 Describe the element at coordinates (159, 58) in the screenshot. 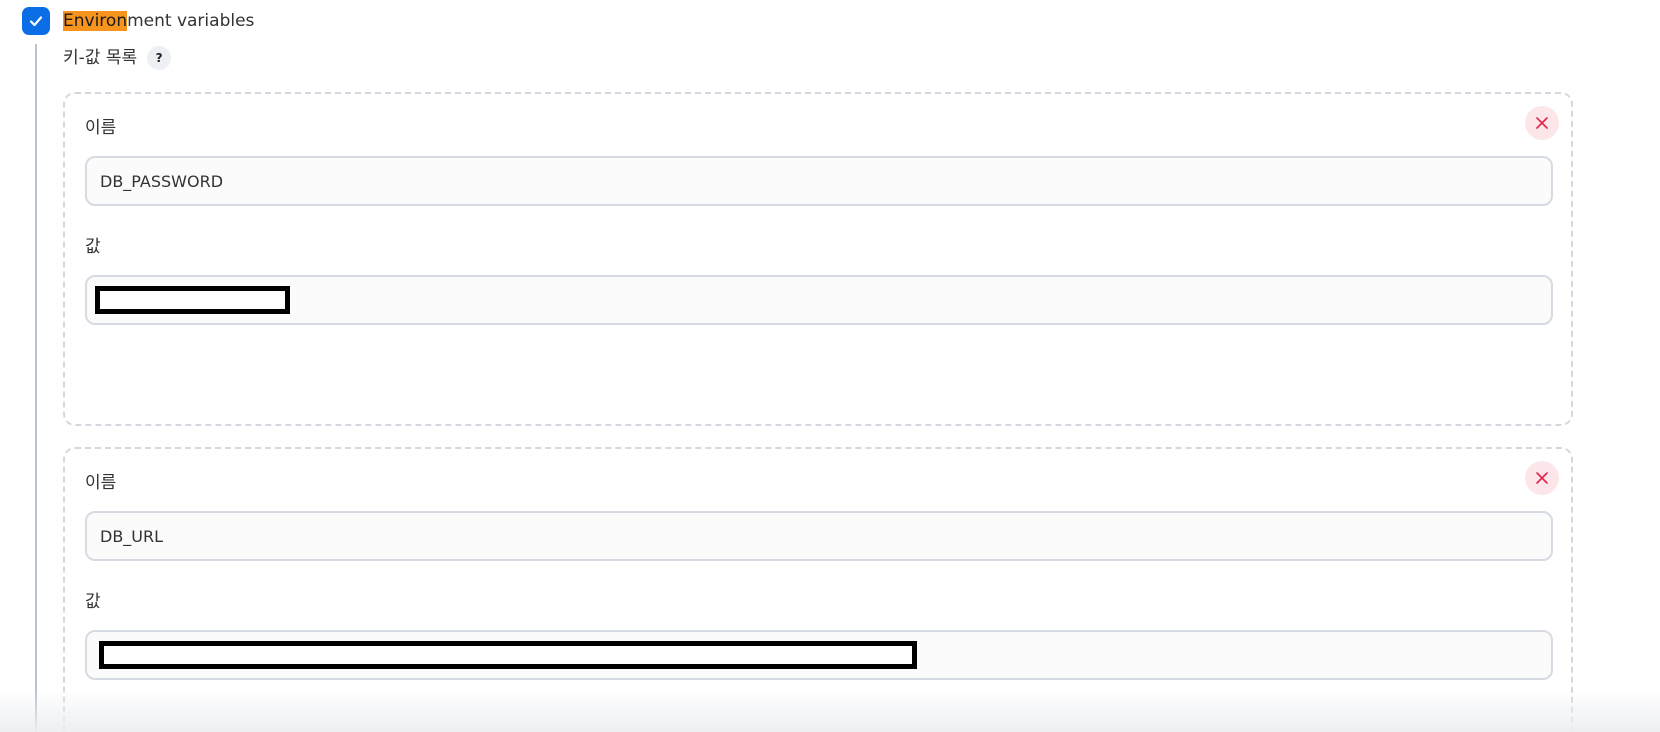

I see `help-icon: ?` at that location.